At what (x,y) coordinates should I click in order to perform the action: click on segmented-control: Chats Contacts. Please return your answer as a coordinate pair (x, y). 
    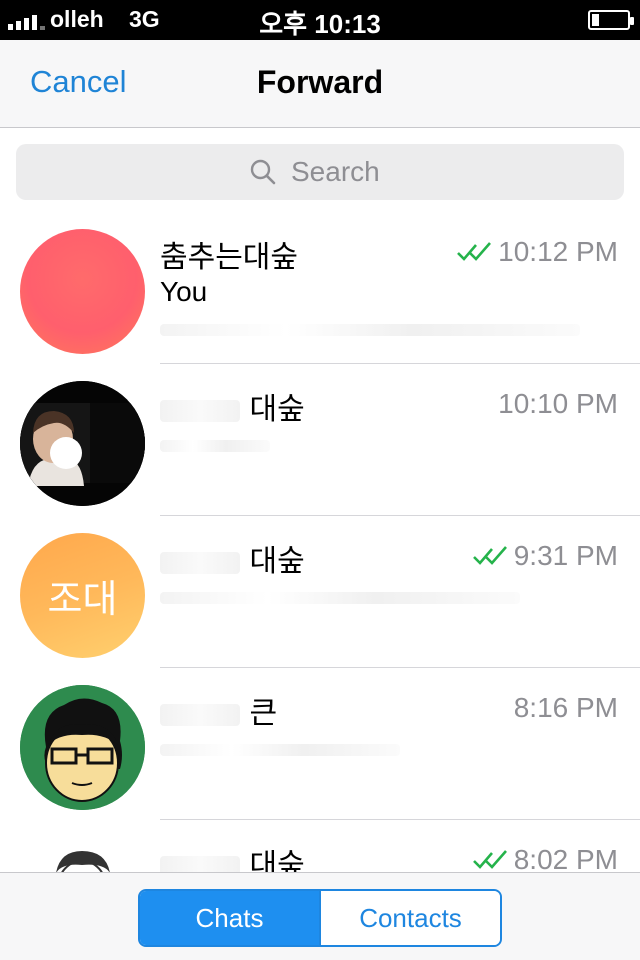
    Looking at the image, I should click on (320, 918).